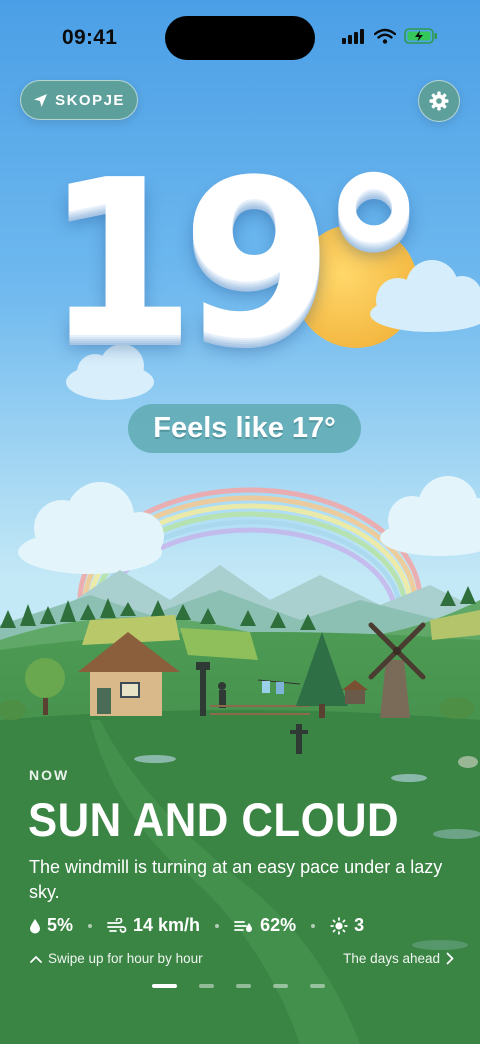 This screenshot has width=480, height=1044. What do you see at coordinates (214, 819) in the screenshot?
I see `condition-title: SUN AND CLOUD` at bounding box center [214, 819].